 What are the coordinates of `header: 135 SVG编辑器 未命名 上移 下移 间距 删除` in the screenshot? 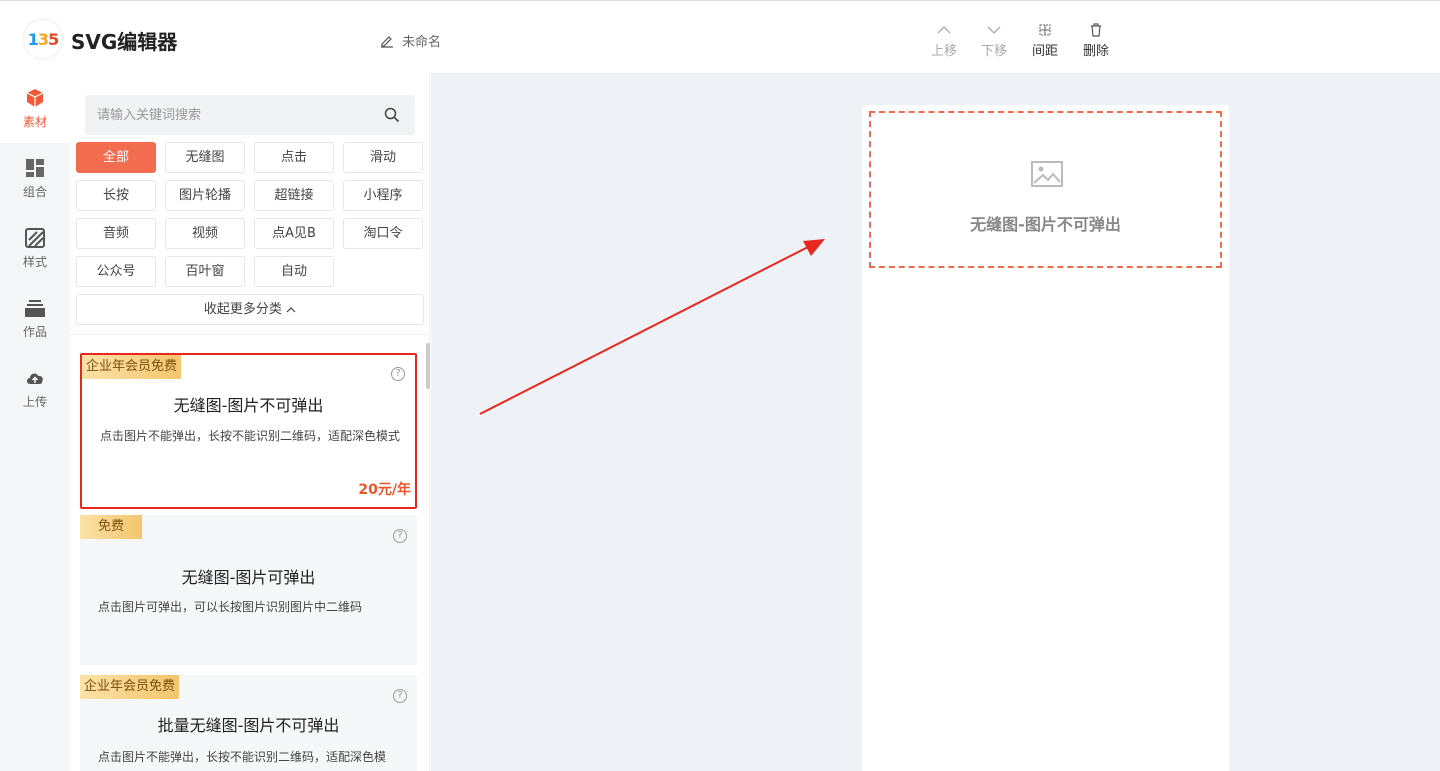 It's located at (720, 38).